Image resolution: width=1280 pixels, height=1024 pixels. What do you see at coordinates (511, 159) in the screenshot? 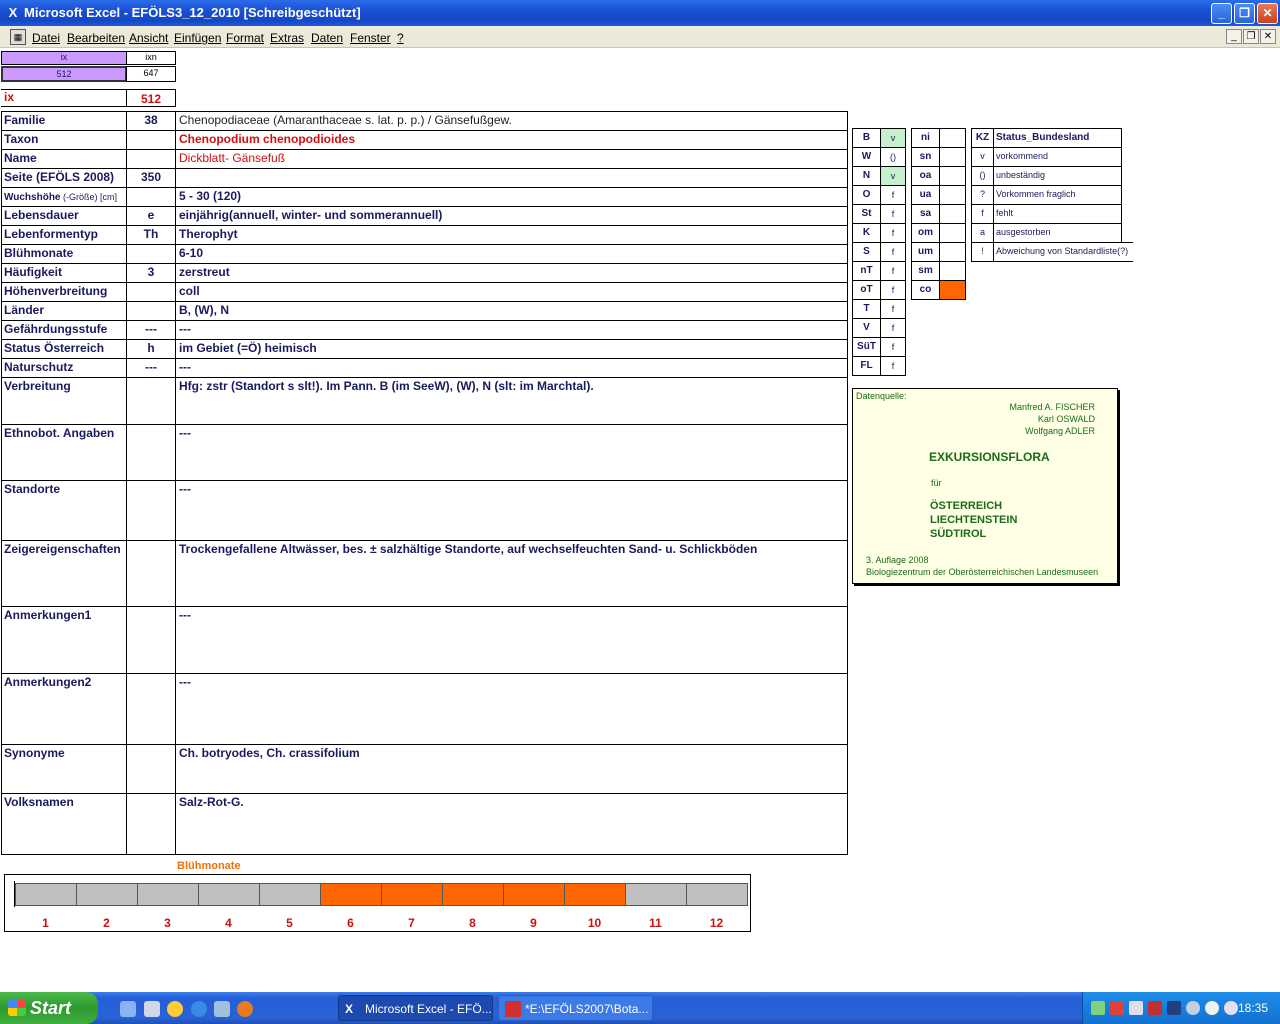
I see `field-value: Dickblatt- Gänsefuß` at bounding box center [511, 159].